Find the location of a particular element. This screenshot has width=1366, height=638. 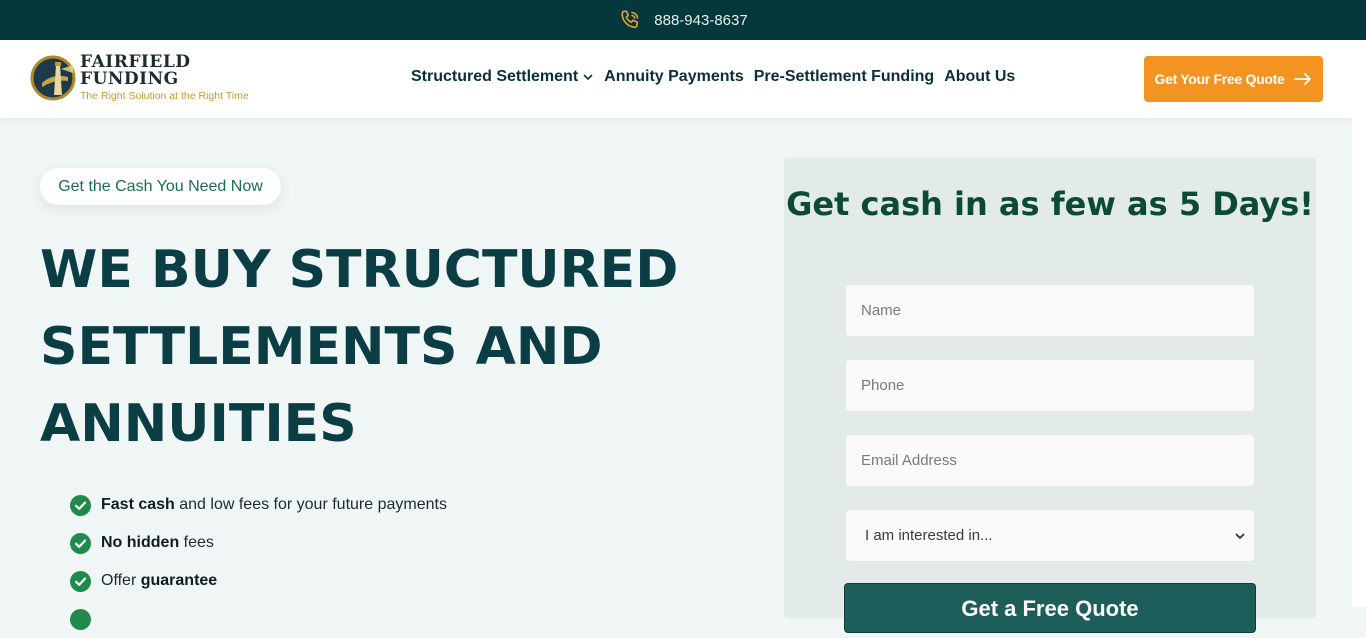

list-item: Offer guarantee is located at coordinates (258, 581).